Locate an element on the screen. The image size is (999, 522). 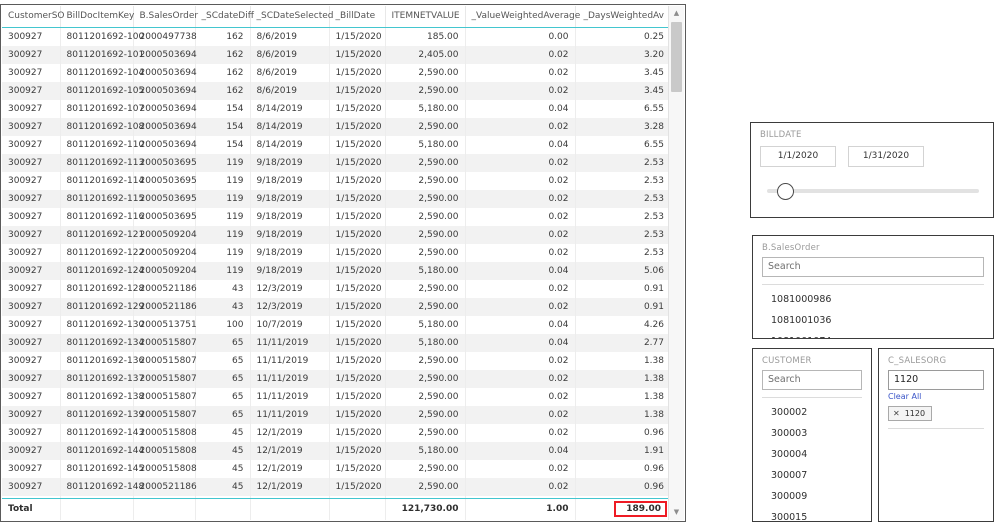
salesorg-chip-label: 1120 is located at coordinates (915, 413).